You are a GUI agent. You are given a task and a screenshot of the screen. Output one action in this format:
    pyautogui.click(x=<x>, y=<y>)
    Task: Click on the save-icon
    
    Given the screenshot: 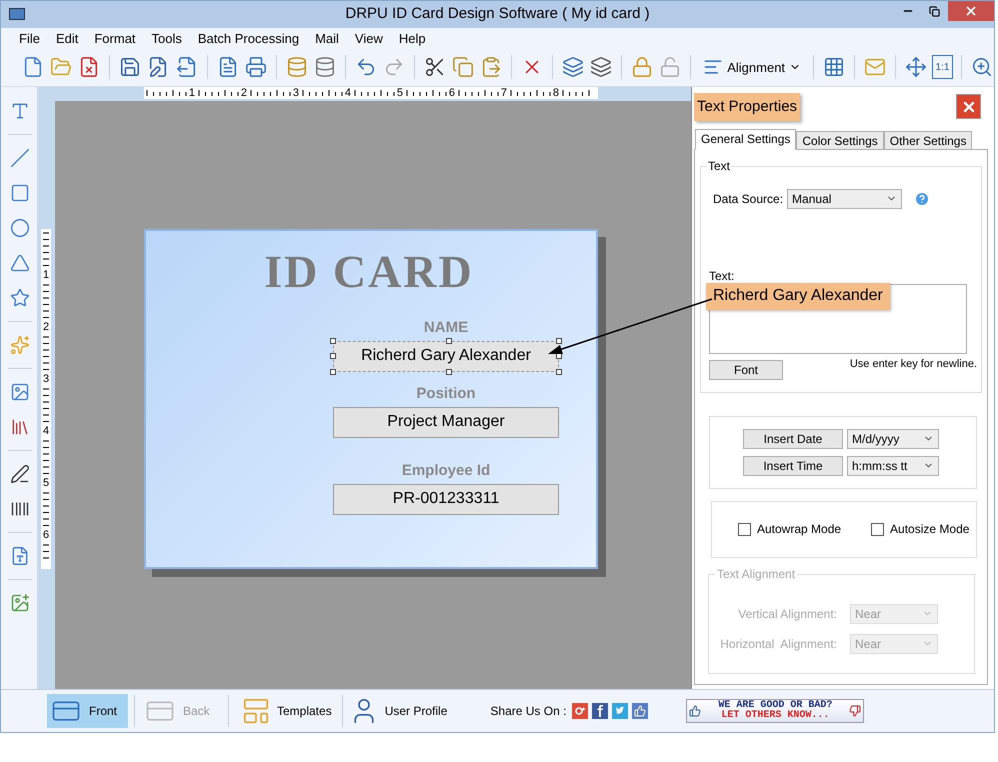 What is the action you would take?
    pyautogui.click(x=130, y=67)
    